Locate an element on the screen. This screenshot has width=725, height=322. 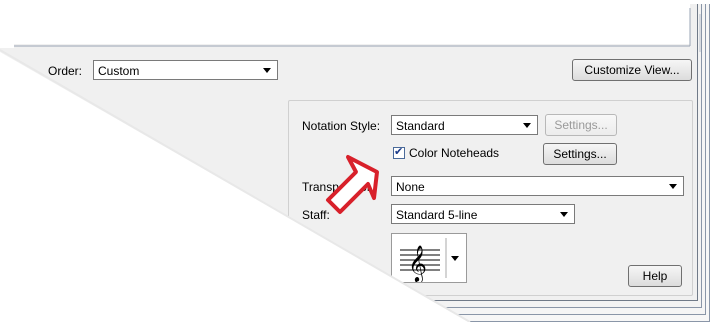
red-arrow-icon is located at coordinates (352, 184).